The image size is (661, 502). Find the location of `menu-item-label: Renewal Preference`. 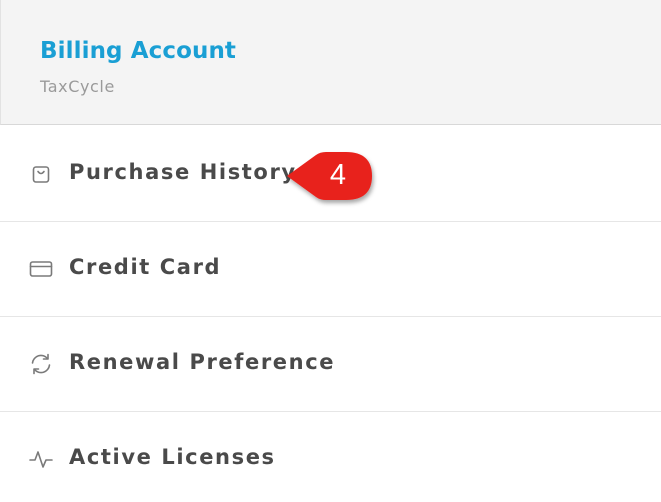

menu-item-label: Renewal Preference is located at coordinates (202, 362).